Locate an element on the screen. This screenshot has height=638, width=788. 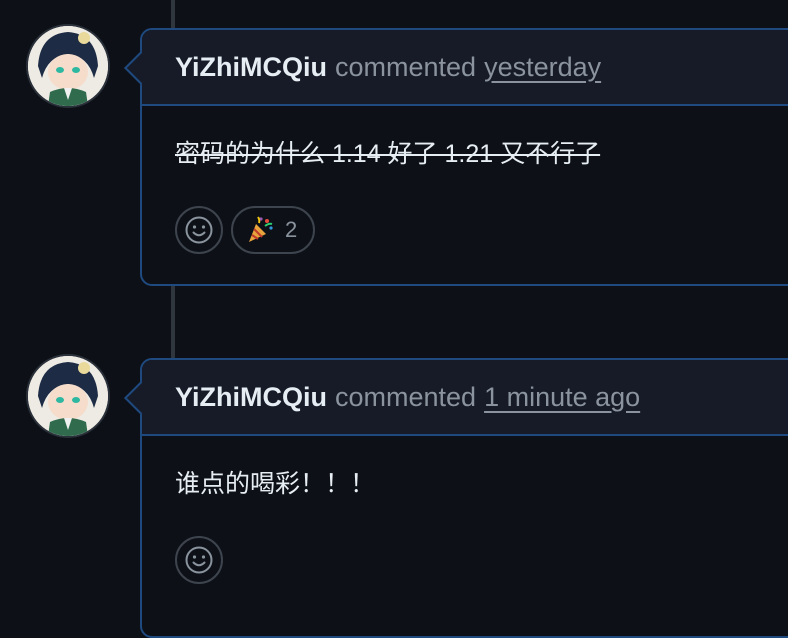
timestamp-link: yesterday is located at coordinates (542, 67).